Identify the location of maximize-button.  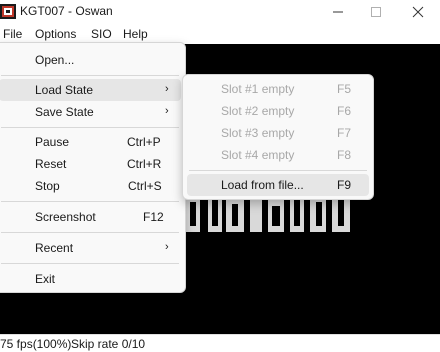
(376, 12).